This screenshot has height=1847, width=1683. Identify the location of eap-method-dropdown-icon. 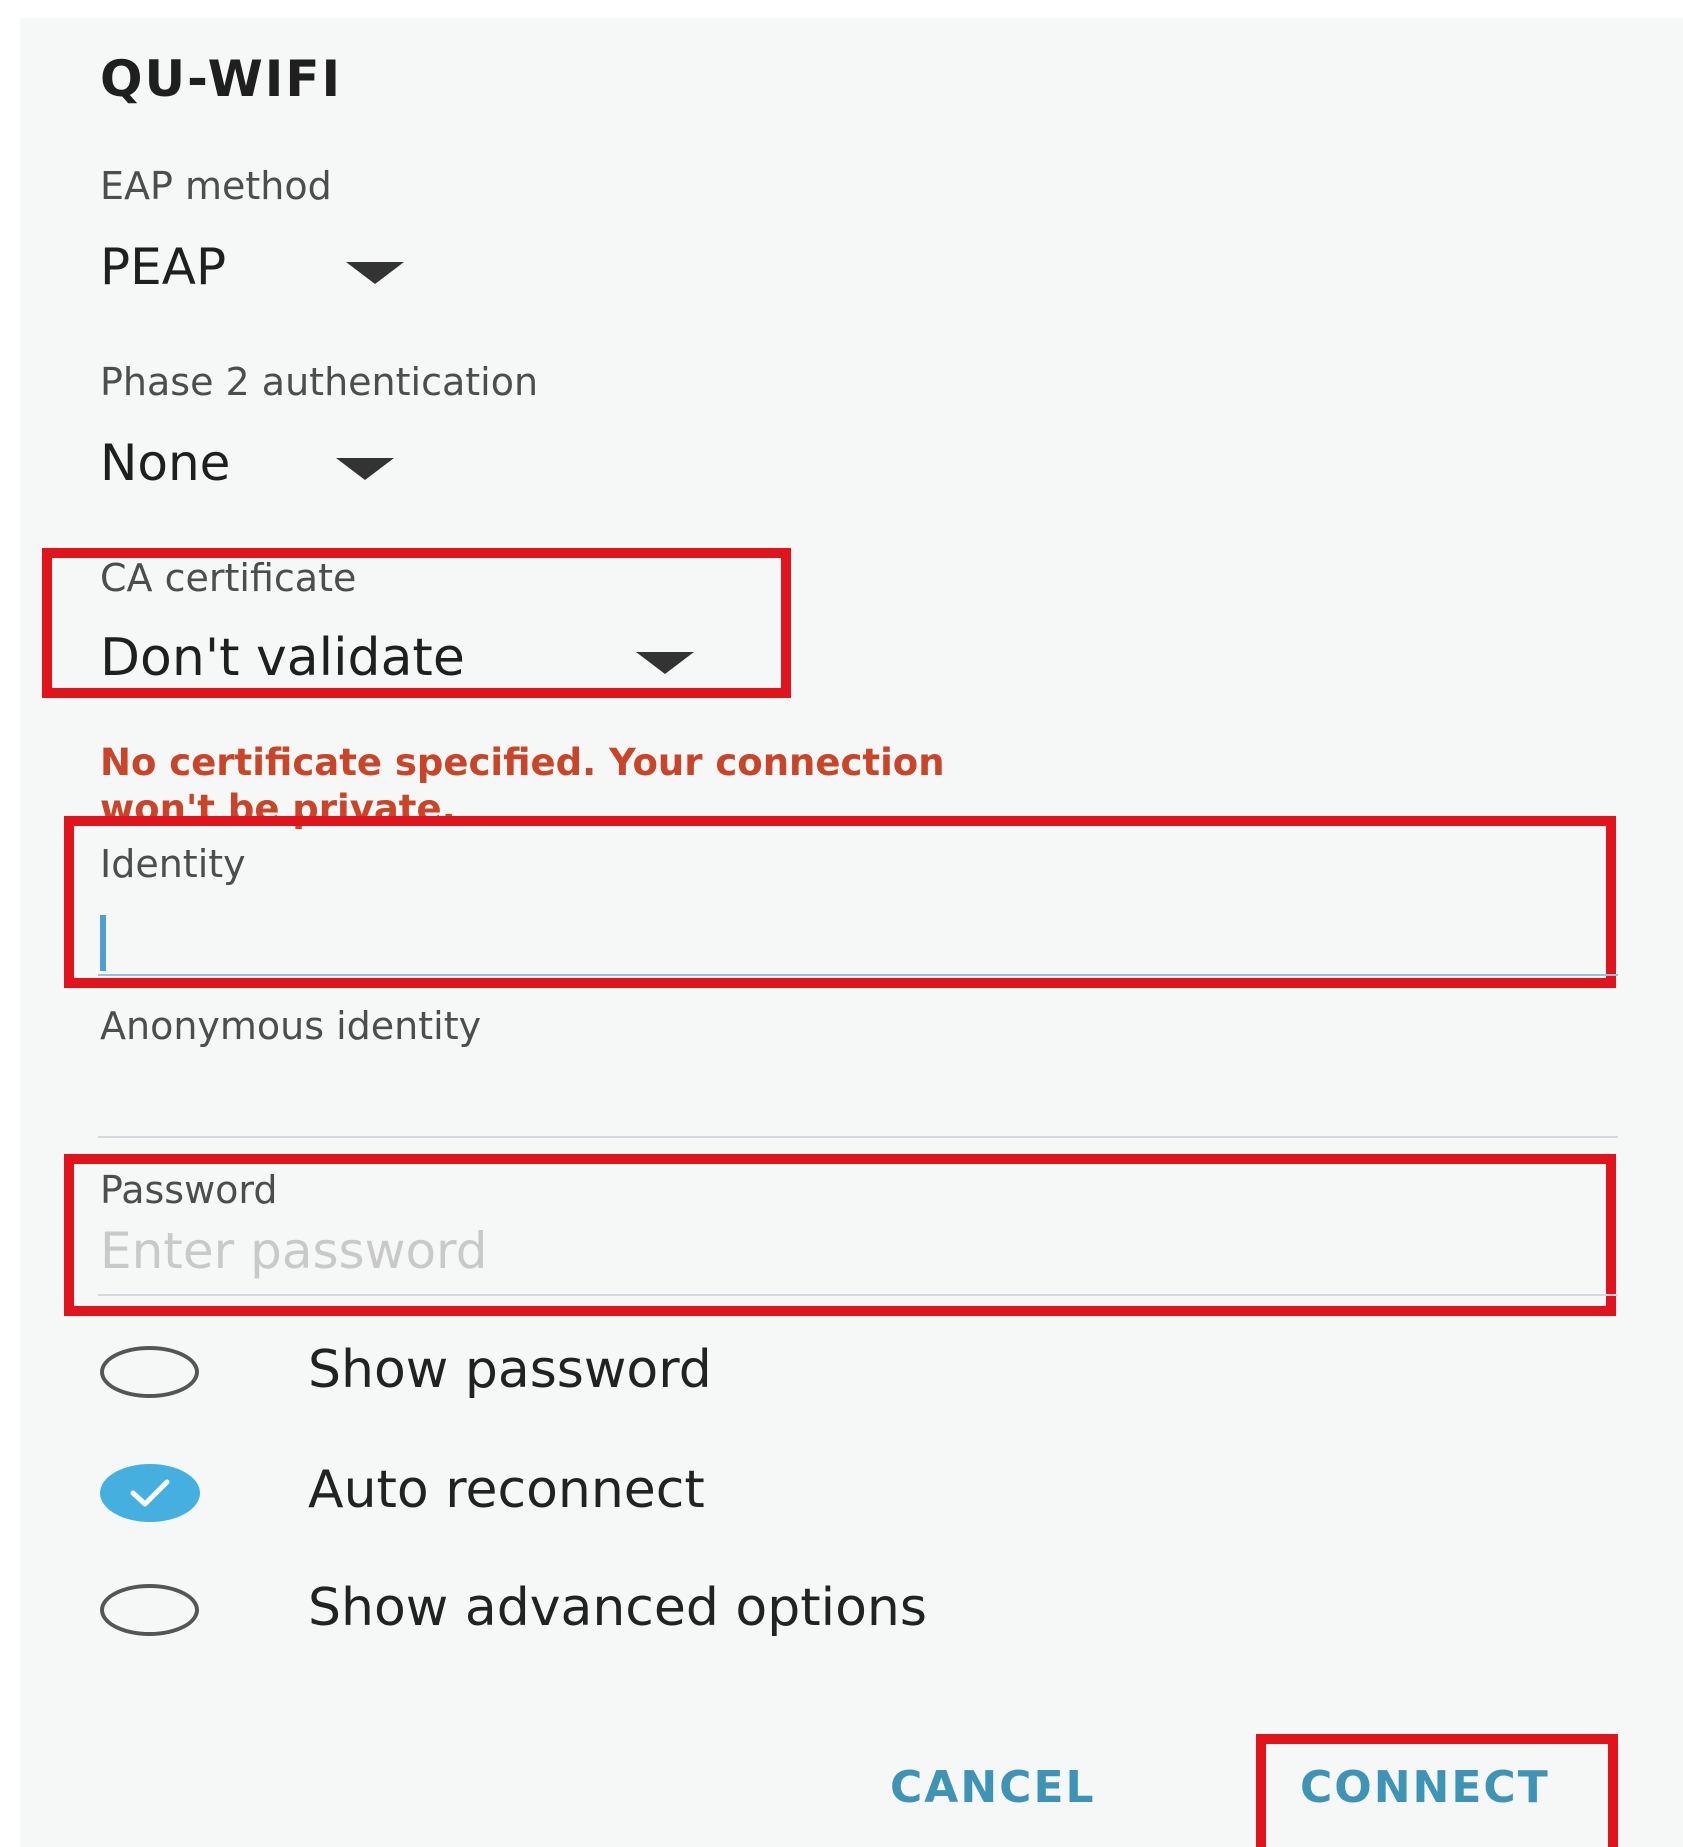
(375, 273).